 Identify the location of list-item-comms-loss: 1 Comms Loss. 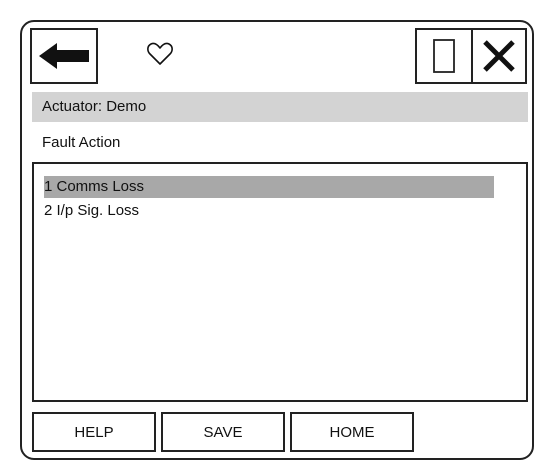
(269, 187).